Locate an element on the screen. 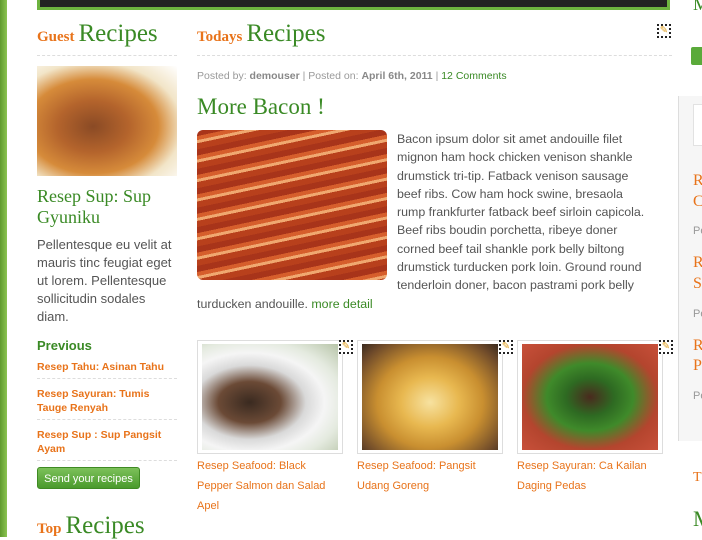 The height and width of the screenshot is (540, 702). previous-item: Resep Sup : Sup Pangsit Ayam is located at coordinates (107, 444).